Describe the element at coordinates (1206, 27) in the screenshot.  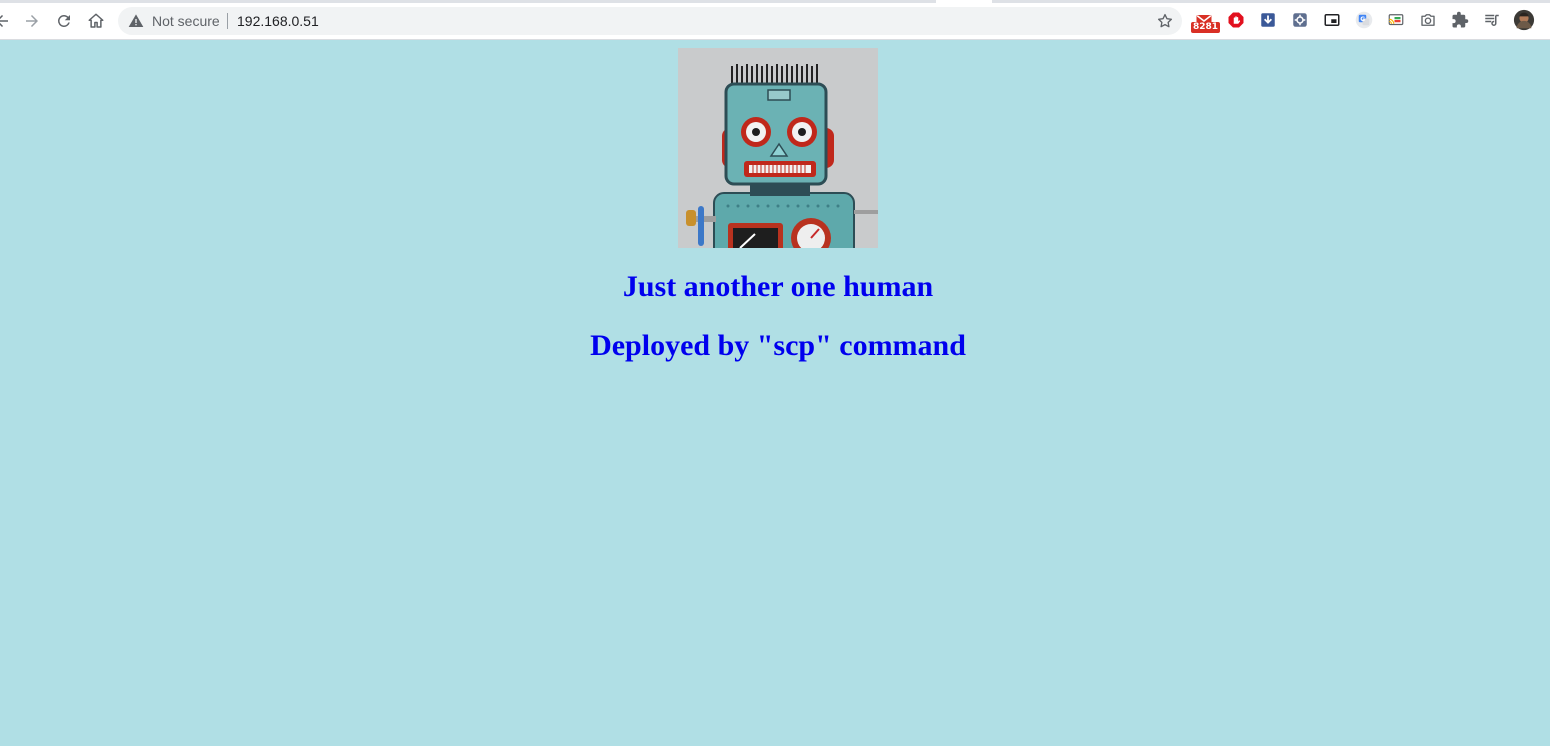
I see `mail-count-badge: 8281` at that location.